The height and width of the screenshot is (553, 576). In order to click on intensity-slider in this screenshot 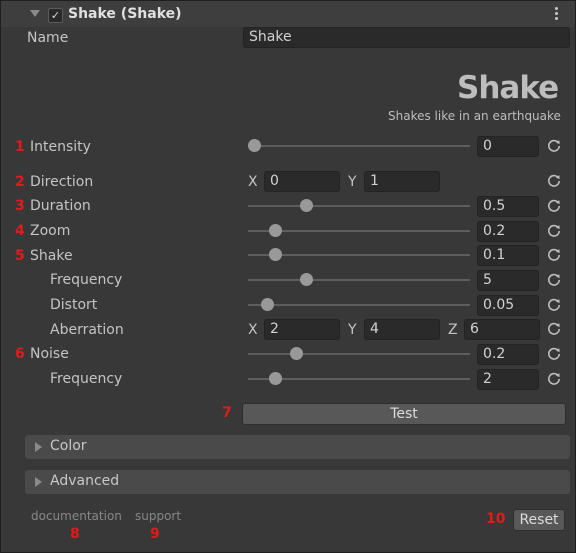, I will do `click(359, 146)`.